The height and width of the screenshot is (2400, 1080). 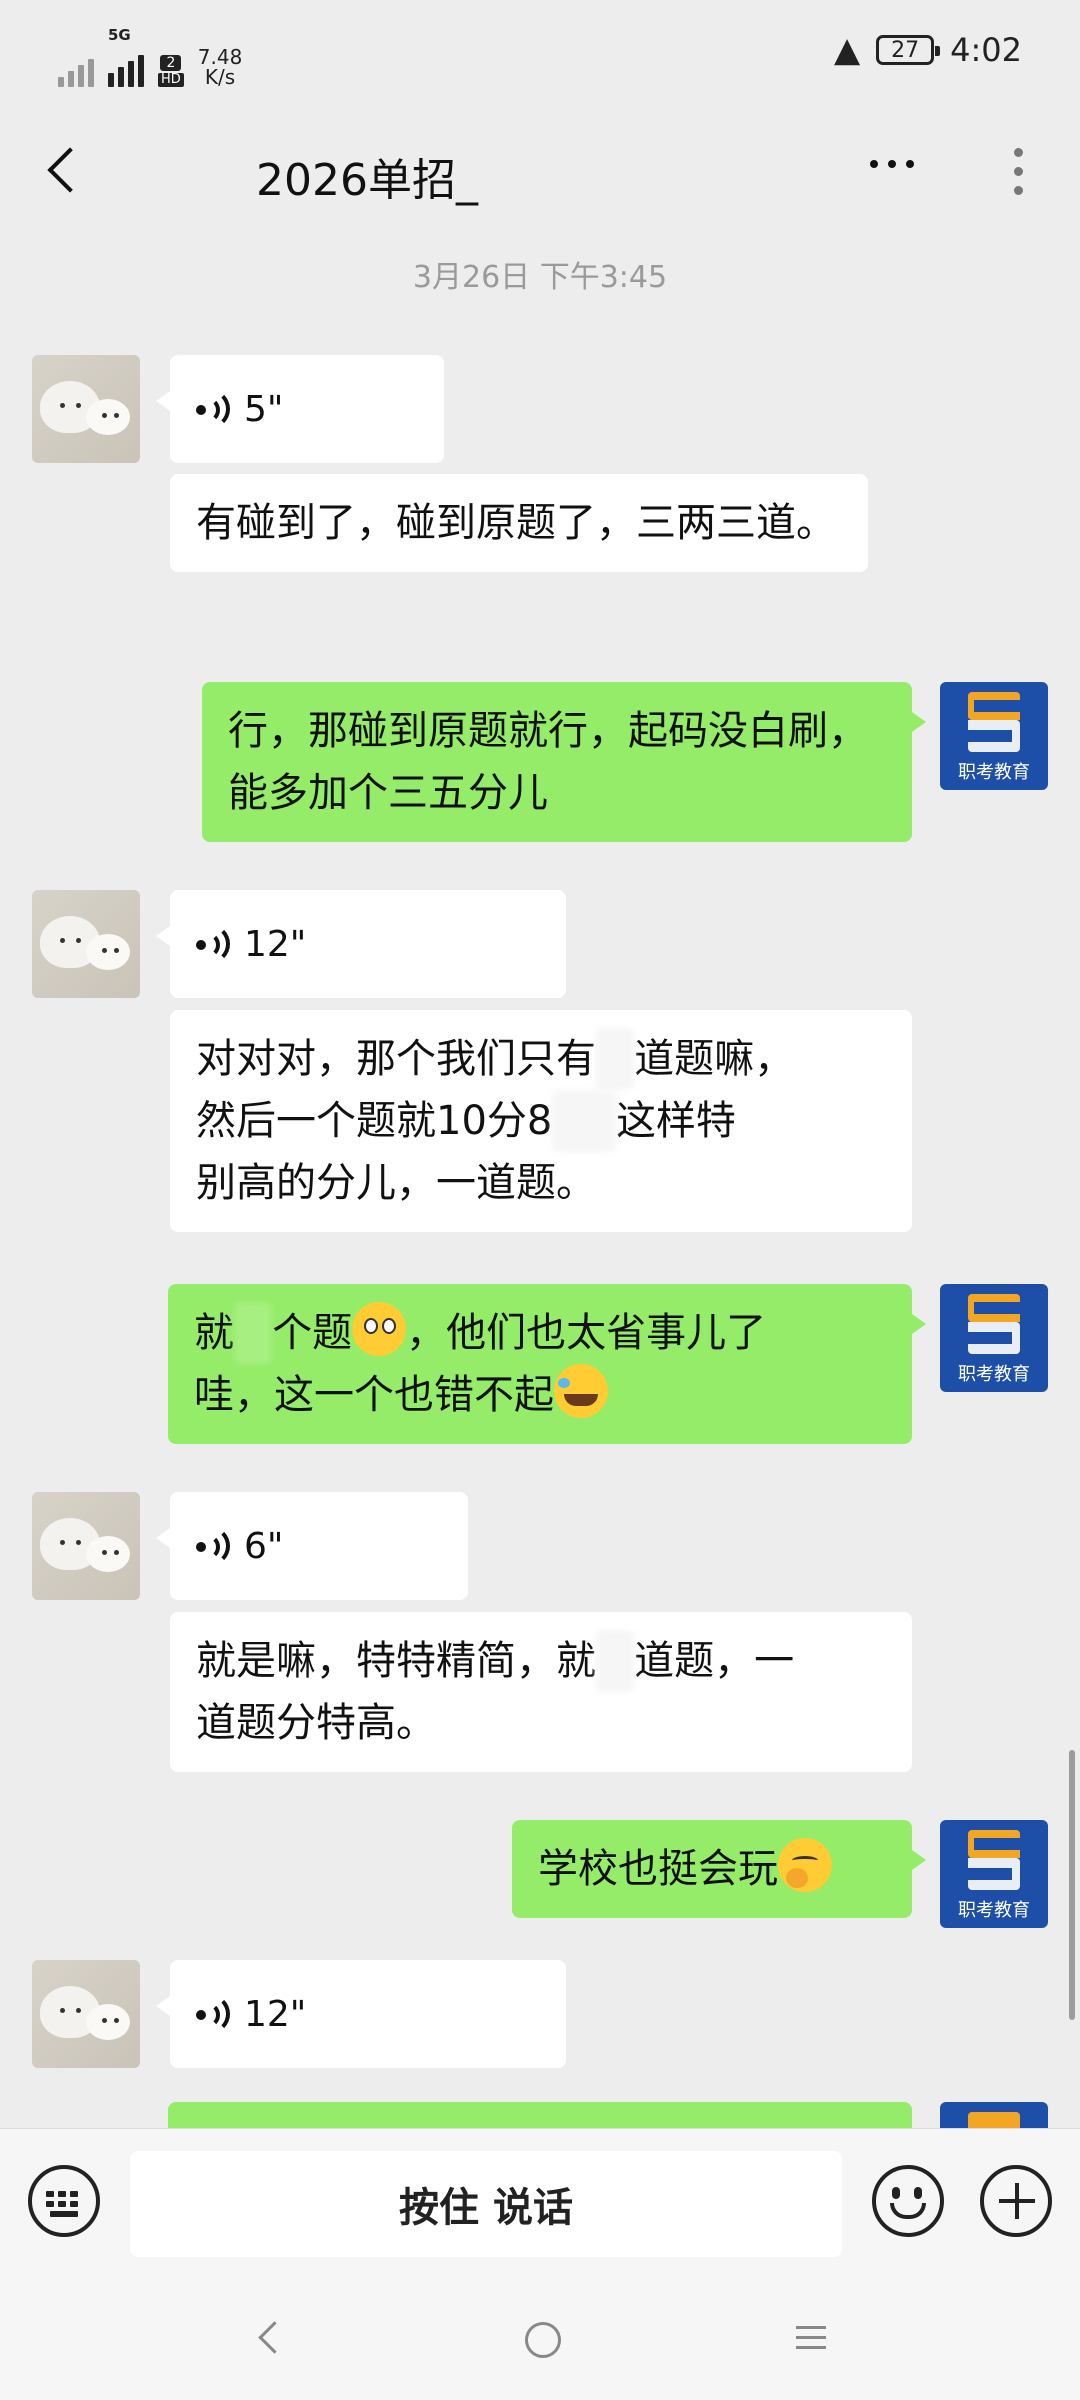 What do you see at coordinates (540, 55) in the screenshot?
I see `status-bar: 5G 2 HD 7.48 K/s ▲ 27 4:02` at bounding box center [540, 55].